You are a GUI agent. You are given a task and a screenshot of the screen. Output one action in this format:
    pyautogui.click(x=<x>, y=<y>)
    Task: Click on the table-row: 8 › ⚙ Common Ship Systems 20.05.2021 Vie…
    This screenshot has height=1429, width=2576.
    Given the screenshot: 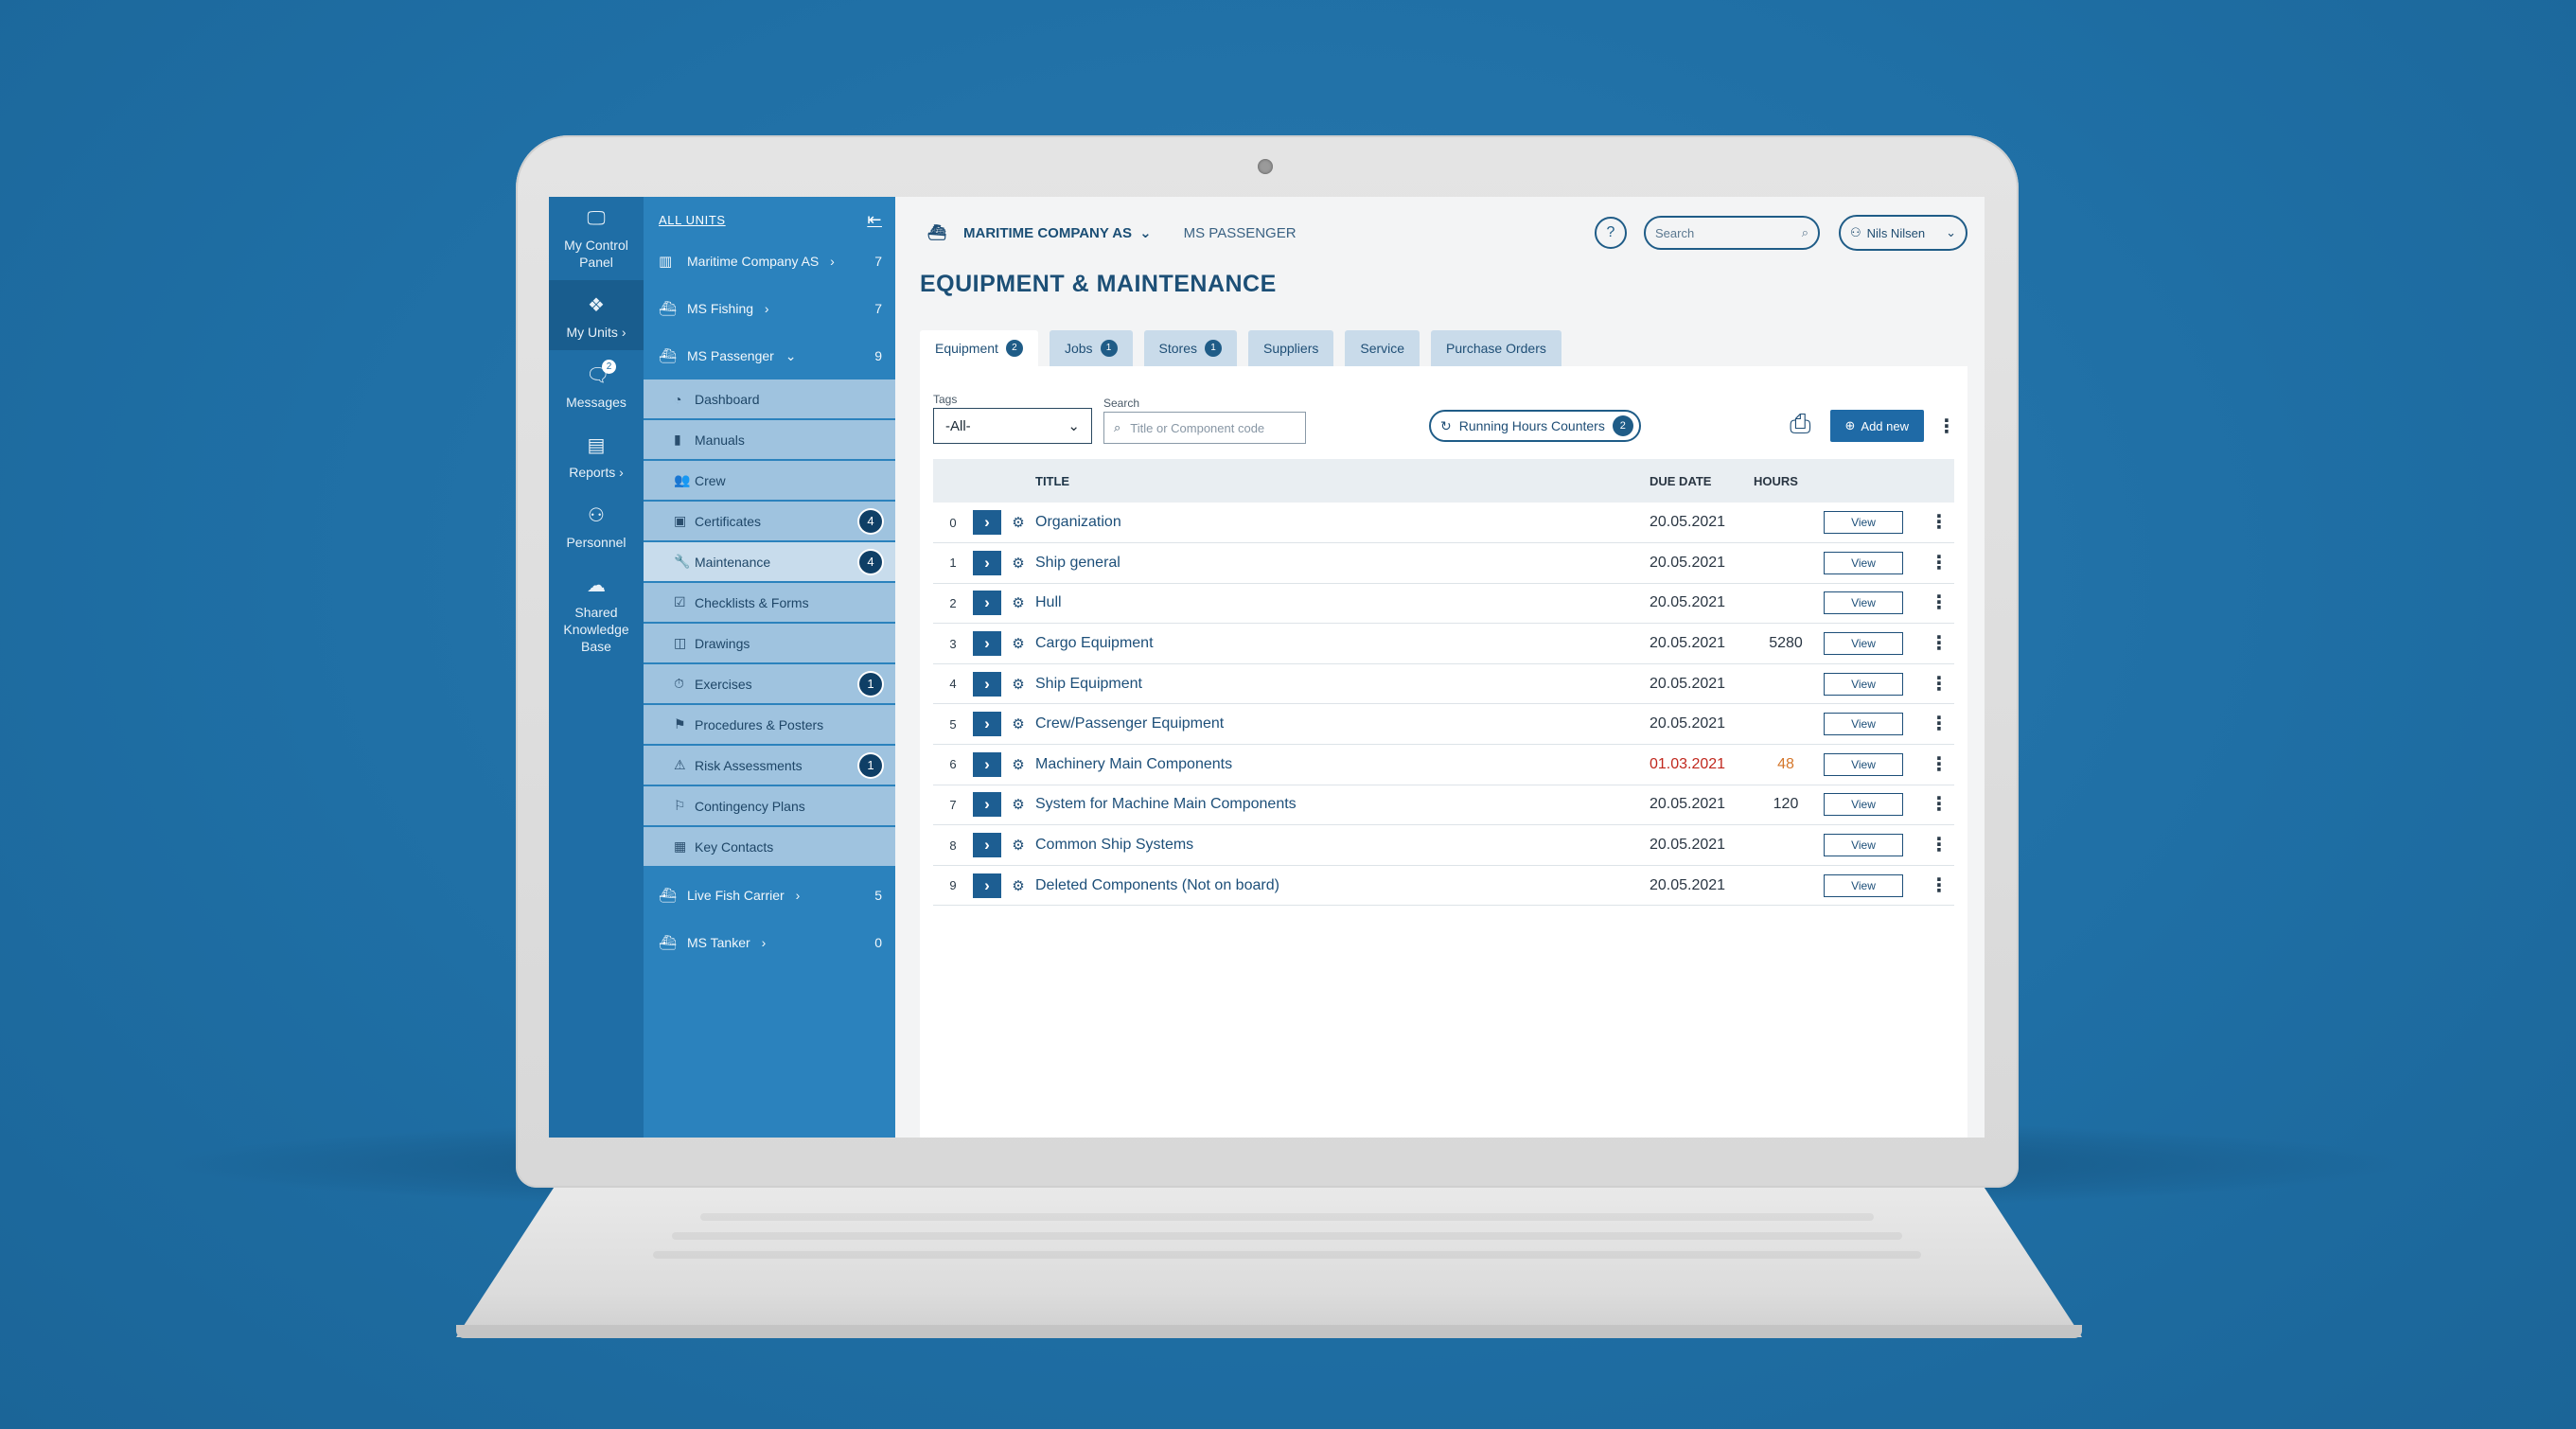 What is the action you would take?
    pyautogui.click(x=1443, y=845)
    